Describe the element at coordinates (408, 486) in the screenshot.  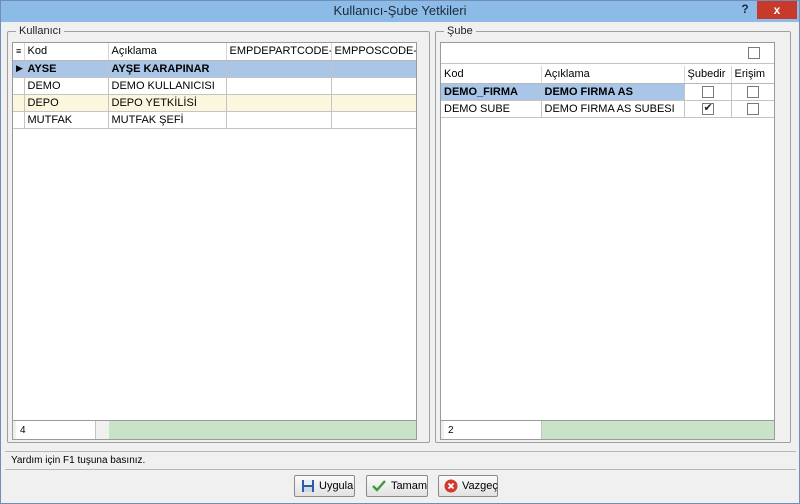
I see `ok-label: Tamam` at that location.